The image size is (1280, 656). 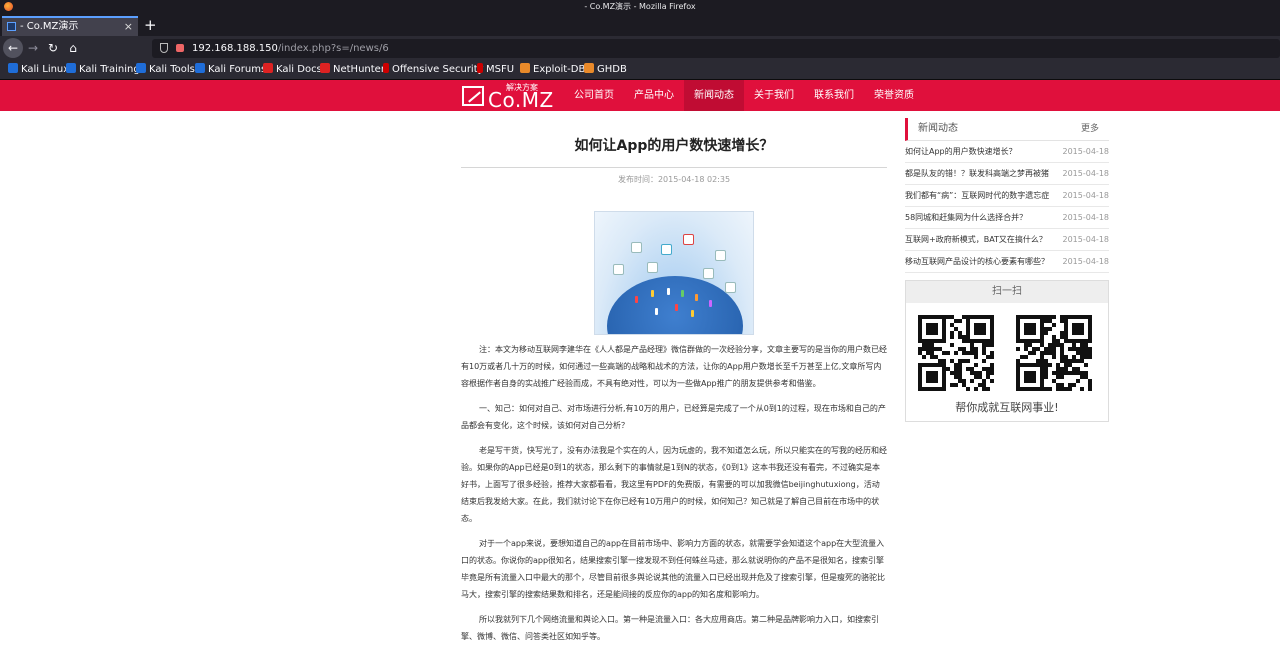 What do you see at coordinates (180, 48) in the screenshot?
I see `insecure-lock-icon` at bounding box center [180, 48].